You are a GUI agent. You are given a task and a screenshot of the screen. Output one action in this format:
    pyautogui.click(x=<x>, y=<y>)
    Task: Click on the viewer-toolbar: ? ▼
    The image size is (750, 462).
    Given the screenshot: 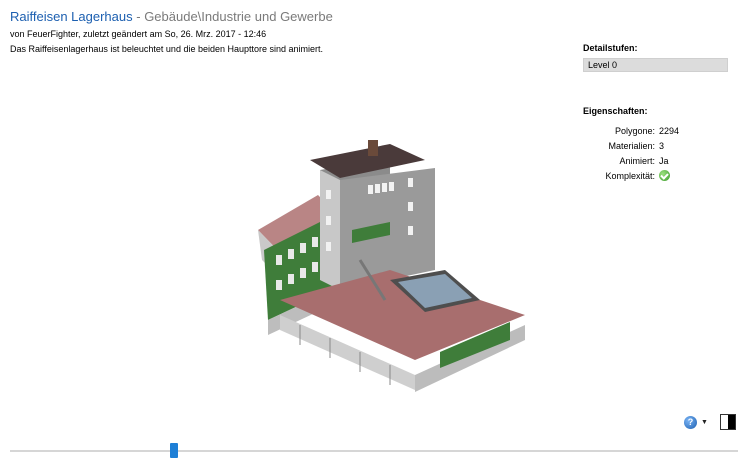 What is the action you would take?
    pyautogui.click(x=710, y=422)
    